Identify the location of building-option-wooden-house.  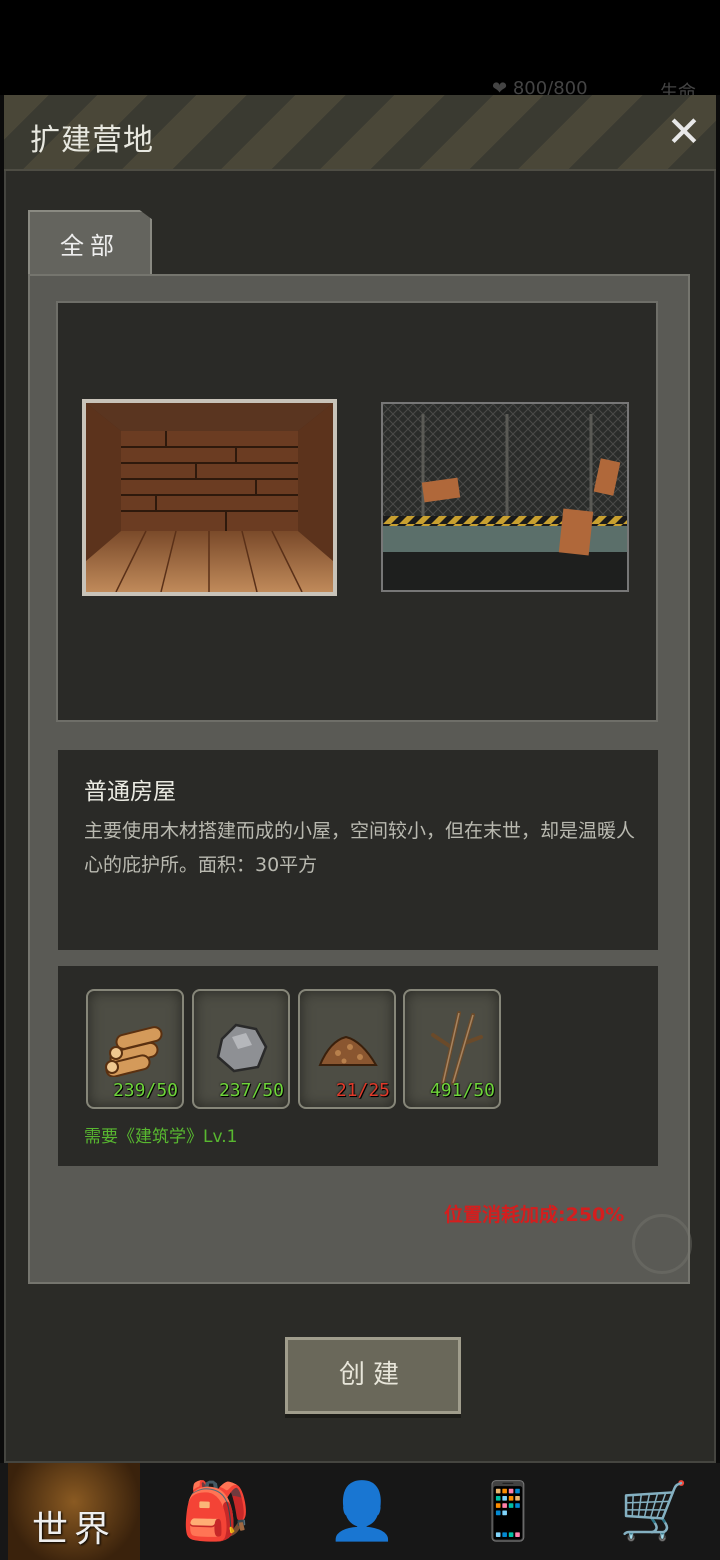
(209, 497).